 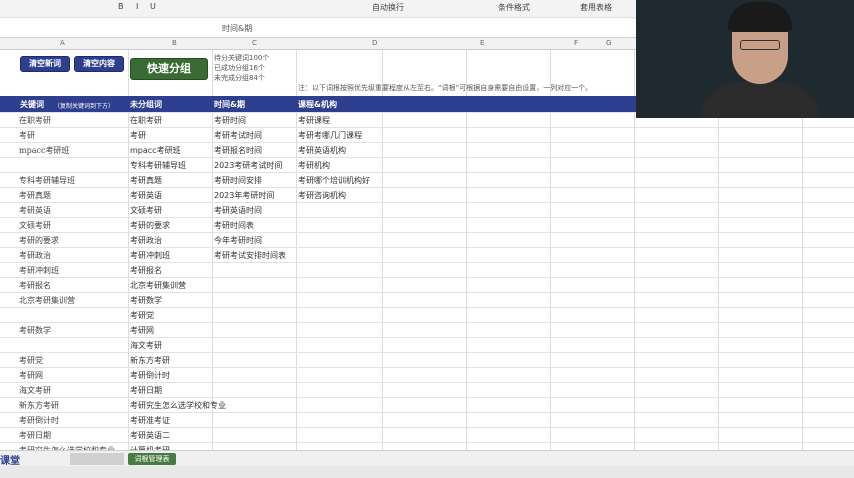 What do you see at coordinates (158, 285) in the screenshot?
I see `ungrouped-cell: 北京考研集训营` at bounding box center [158, 285].